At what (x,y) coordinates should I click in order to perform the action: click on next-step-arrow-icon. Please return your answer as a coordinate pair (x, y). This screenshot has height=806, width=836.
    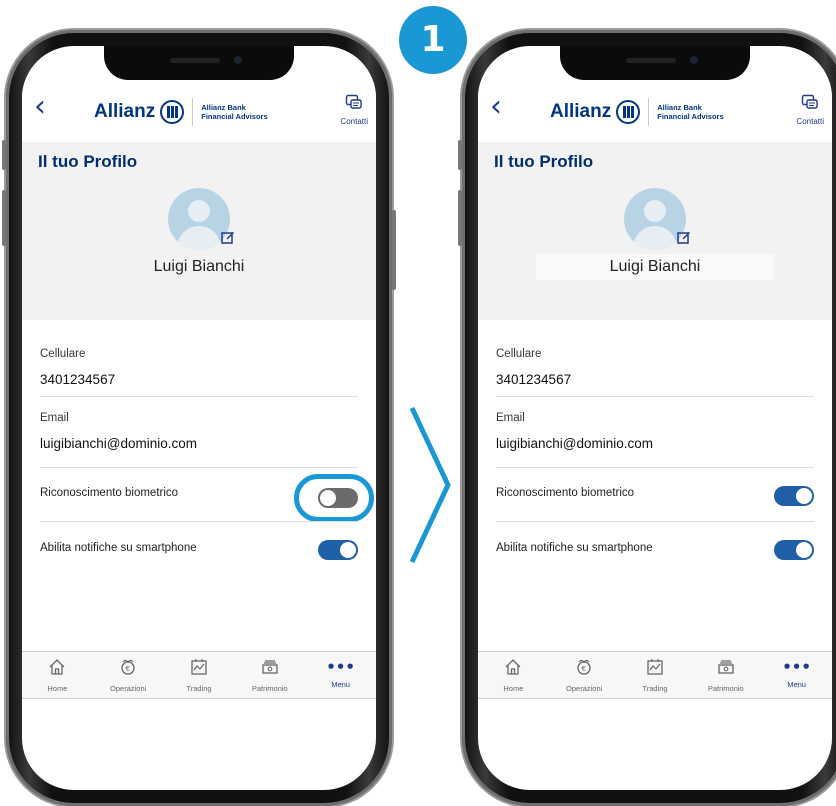
    Looking at the image, I should click on (430, 485).